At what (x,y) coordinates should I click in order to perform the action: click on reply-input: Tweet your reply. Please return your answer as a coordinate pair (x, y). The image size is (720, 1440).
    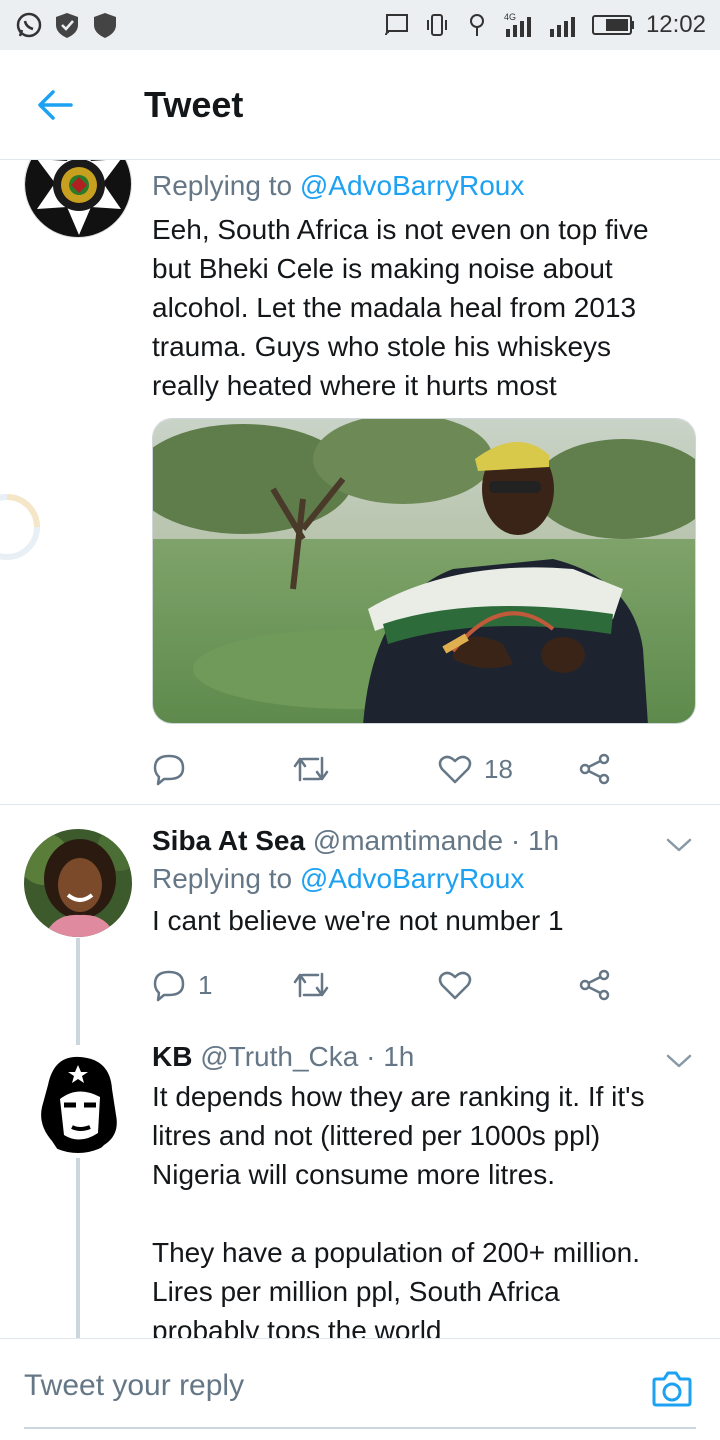
    Looking at the image, I should click on (134, 1386).